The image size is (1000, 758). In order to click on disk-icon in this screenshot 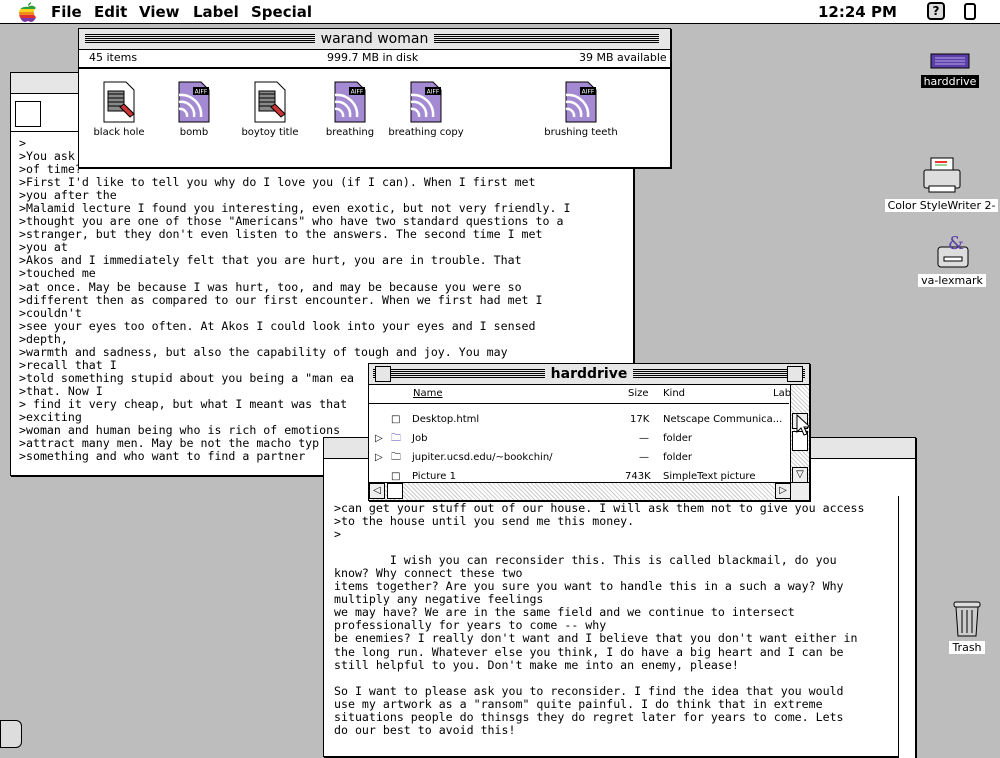, I will do `click(11, 734)`.